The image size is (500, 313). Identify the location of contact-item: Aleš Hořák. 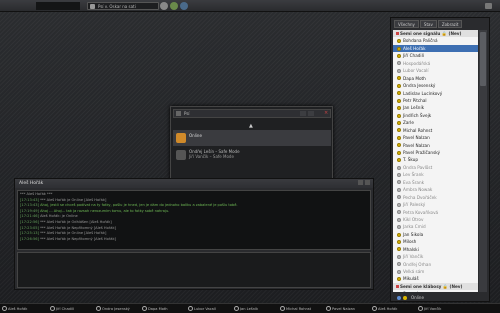
(435, 48).